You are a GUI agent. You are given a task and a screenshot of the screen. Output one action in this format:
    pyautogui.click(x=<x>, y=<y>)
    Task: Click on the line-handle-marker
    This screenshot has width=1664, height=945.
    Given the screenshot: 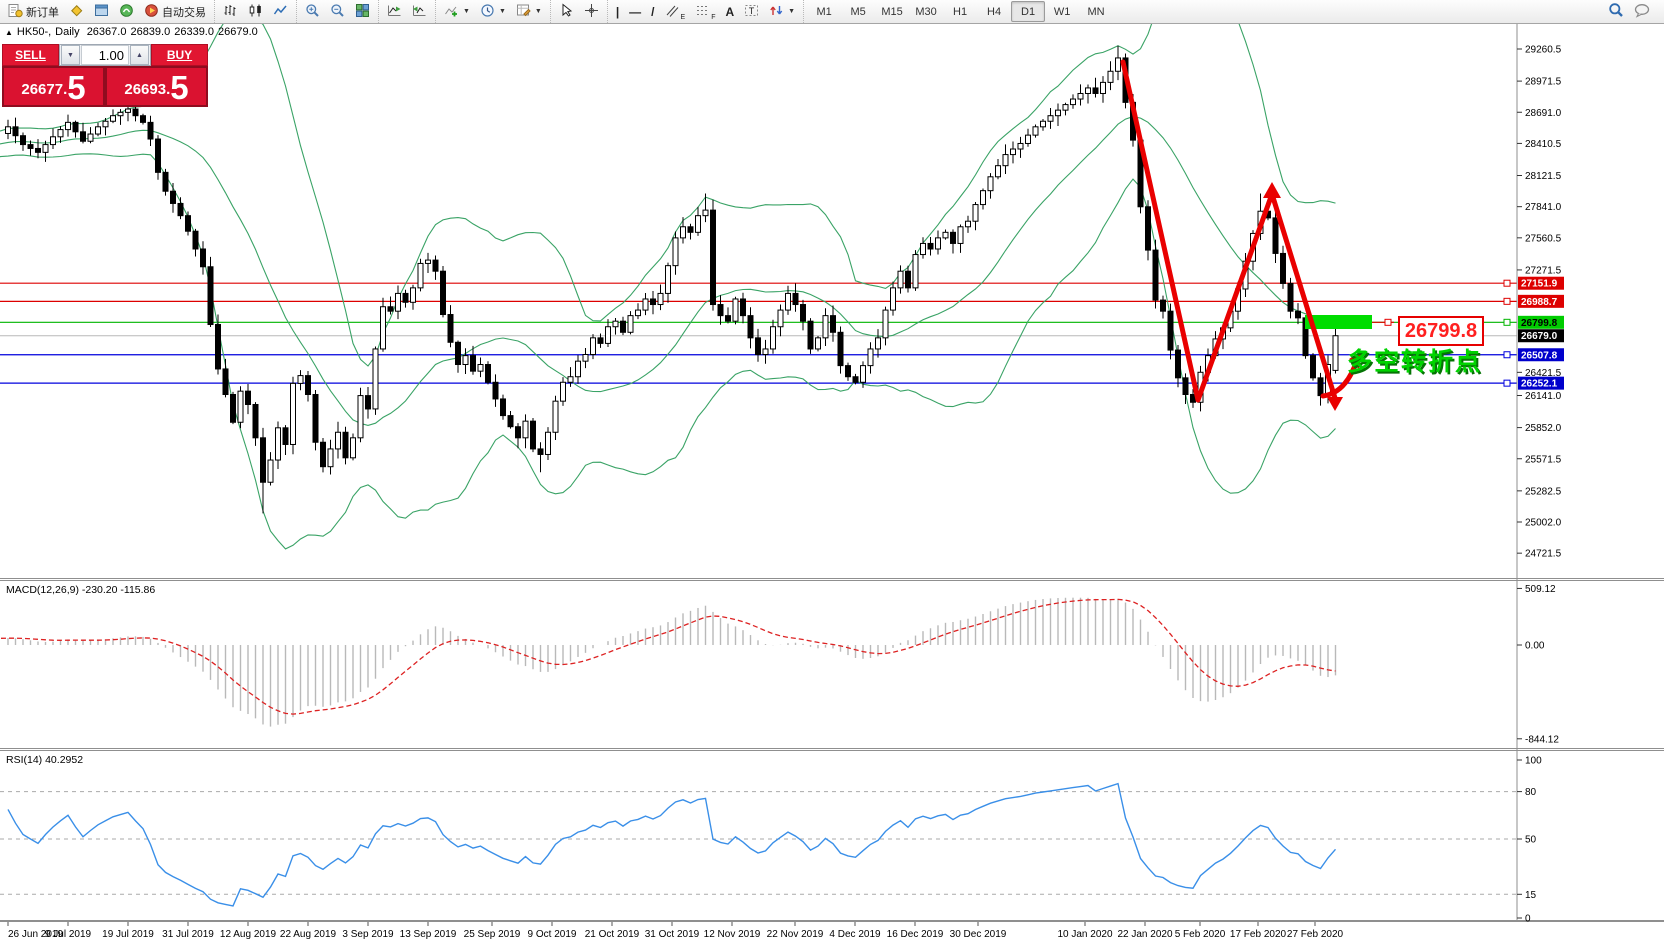 What is the action you would take?
    pyautogui.click(x=1507, y=355)
    